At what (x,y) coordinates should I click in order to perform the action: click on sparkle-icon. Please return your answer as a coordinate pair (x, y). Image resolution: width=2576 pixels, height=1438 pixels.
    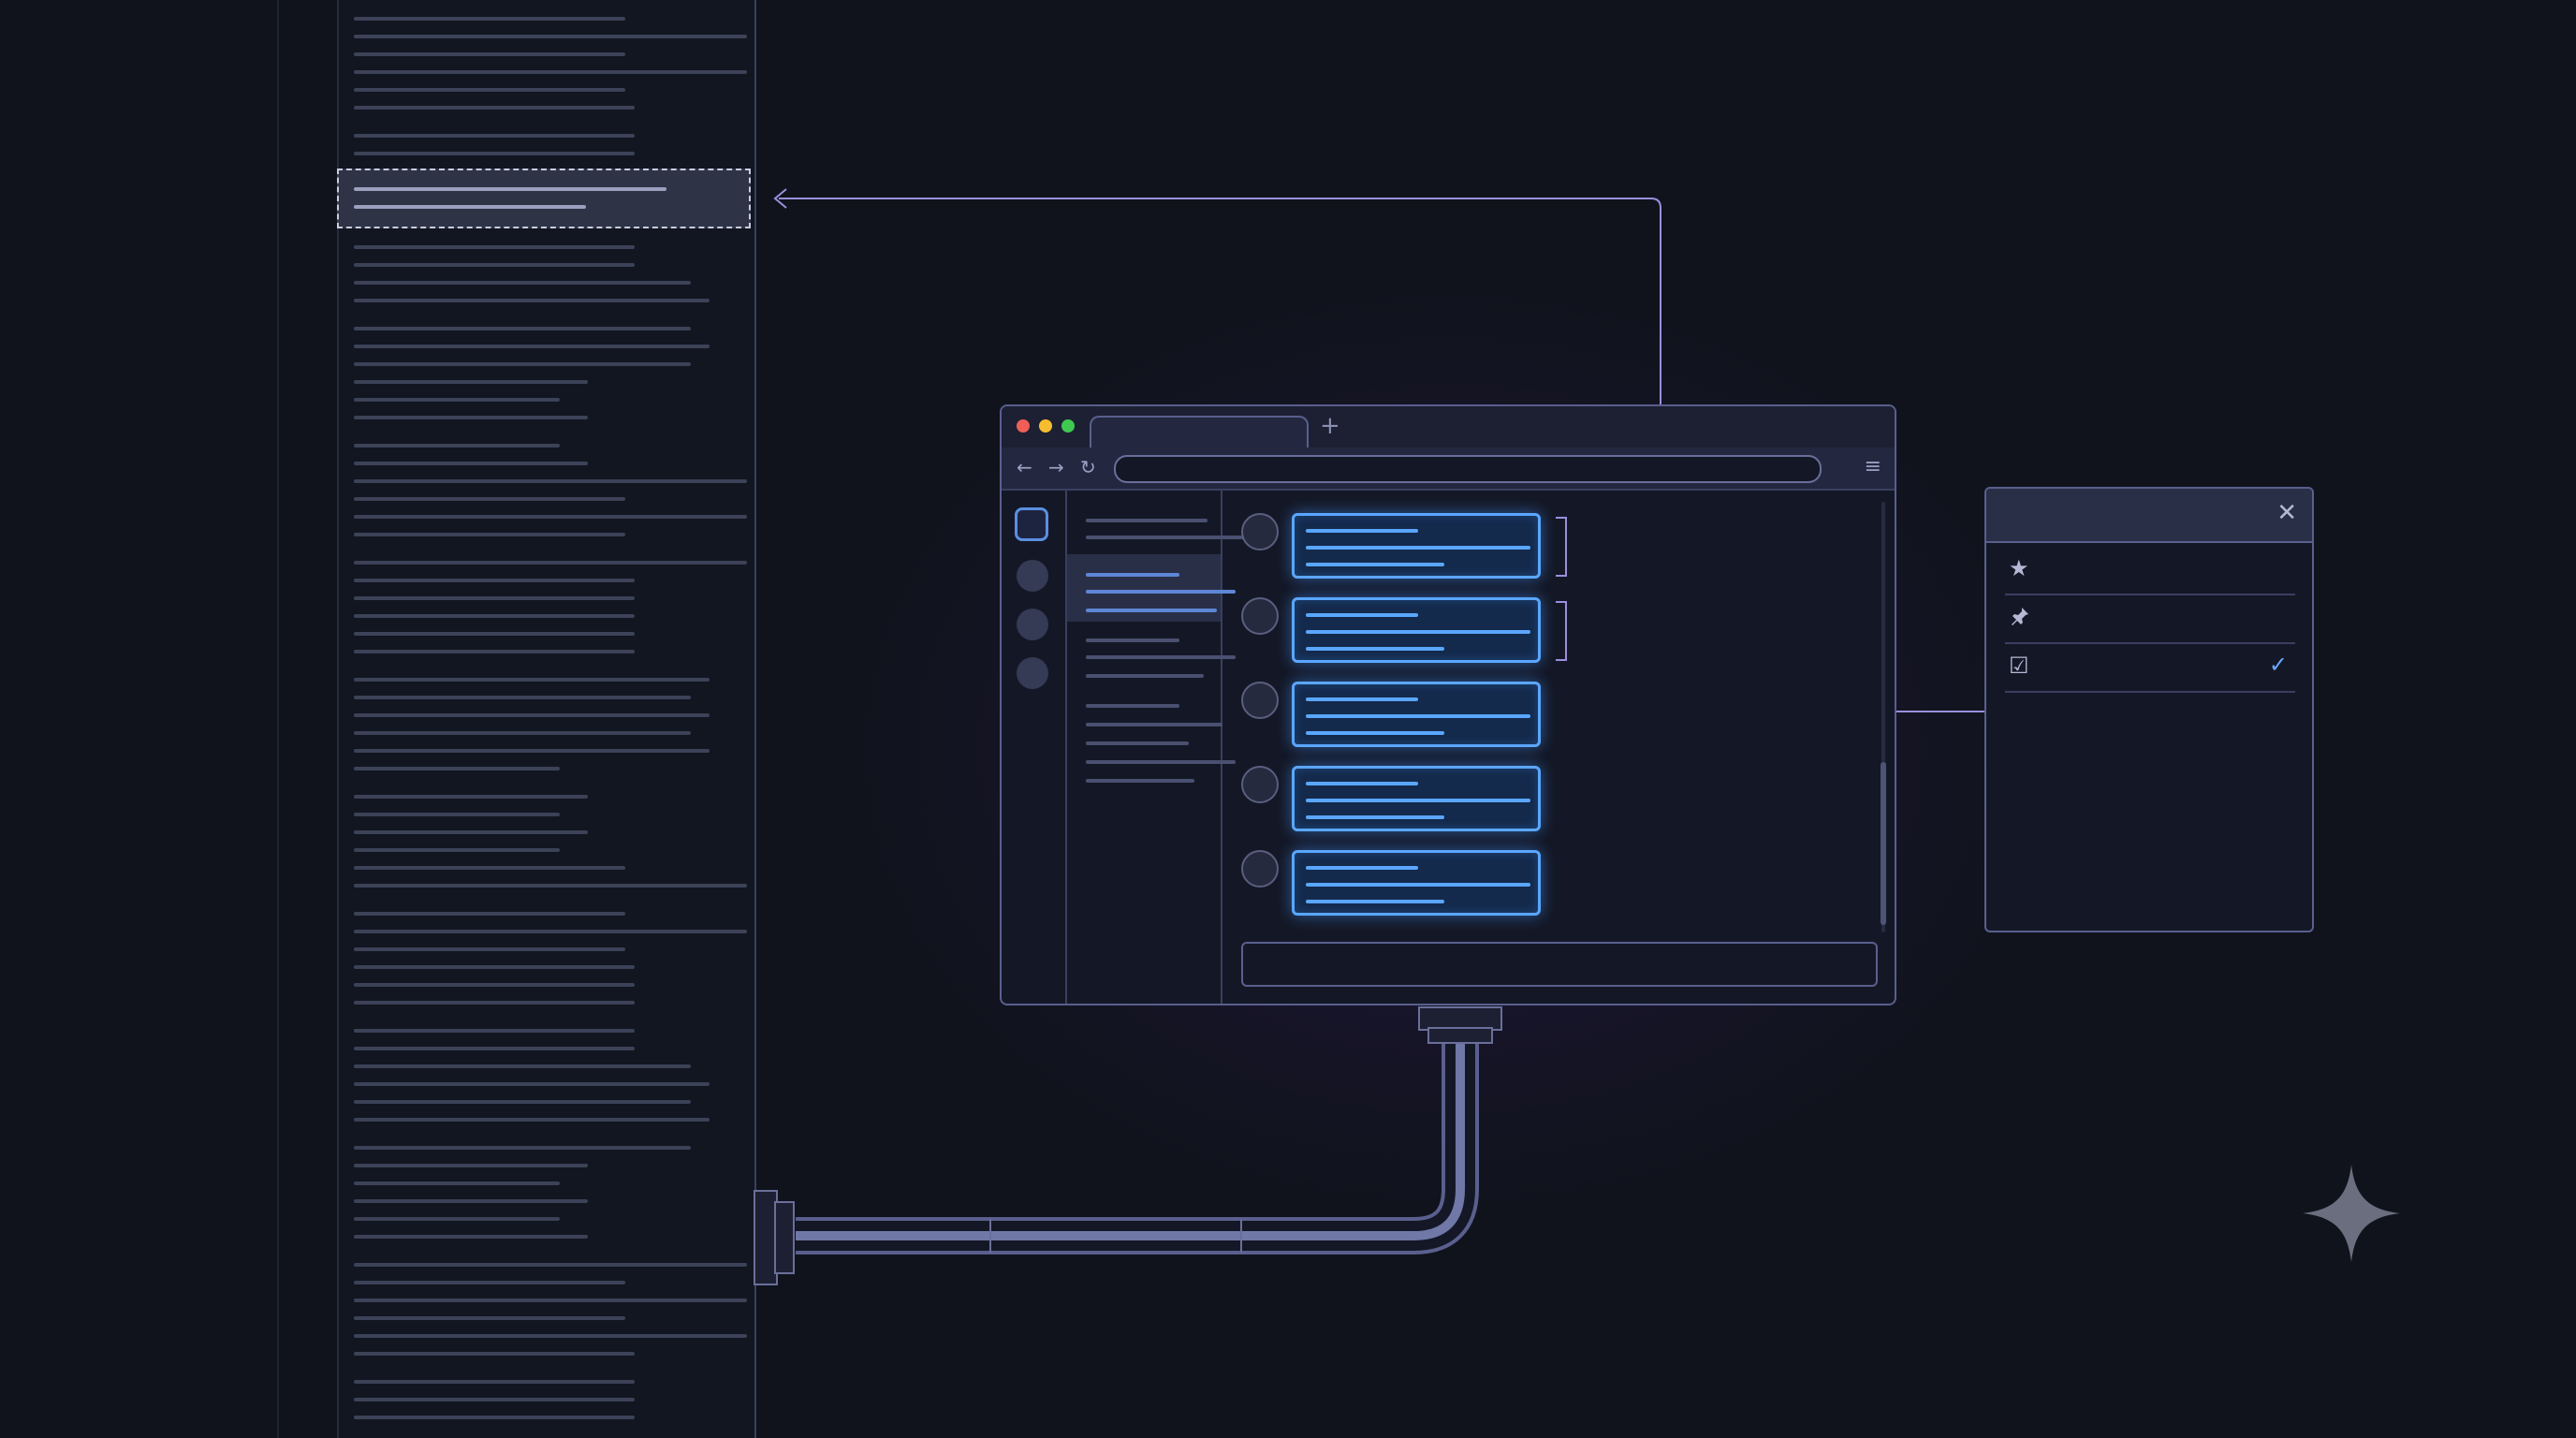
    Looking at the image, I should click on (2351, 1213).